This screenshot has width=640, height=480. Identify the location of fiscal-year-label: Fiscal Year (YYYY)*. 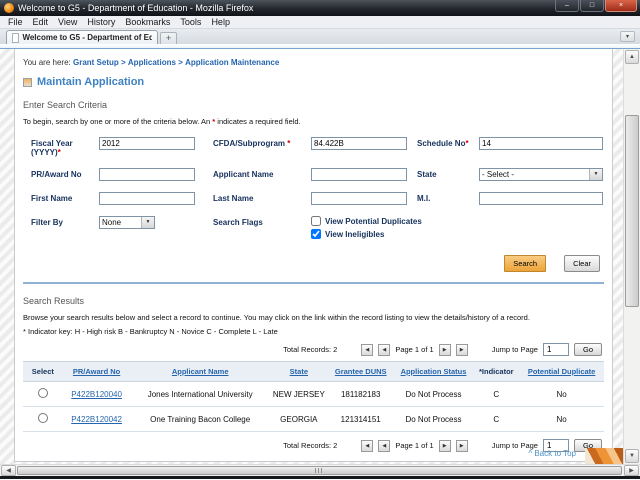
(52, 148).